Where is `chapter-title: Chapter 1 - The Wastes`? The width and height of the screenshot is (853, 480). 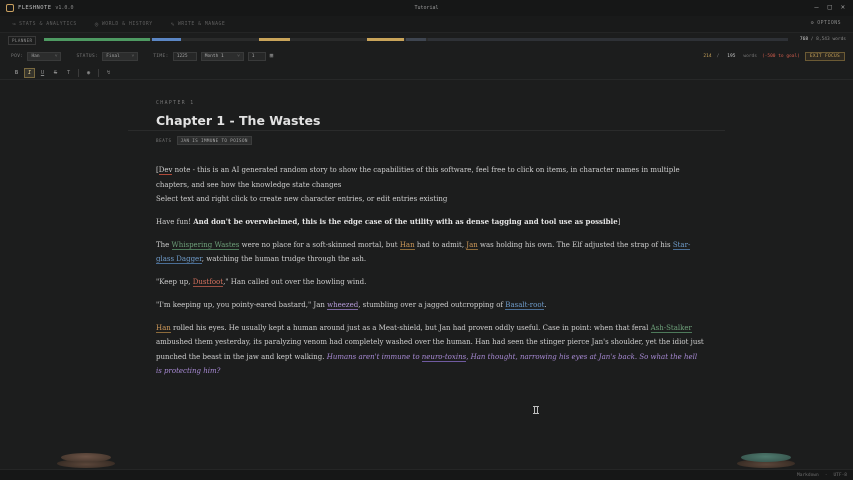 chapter-title: Chapter 1 - The Wastes is located at coordinates (238, 120).